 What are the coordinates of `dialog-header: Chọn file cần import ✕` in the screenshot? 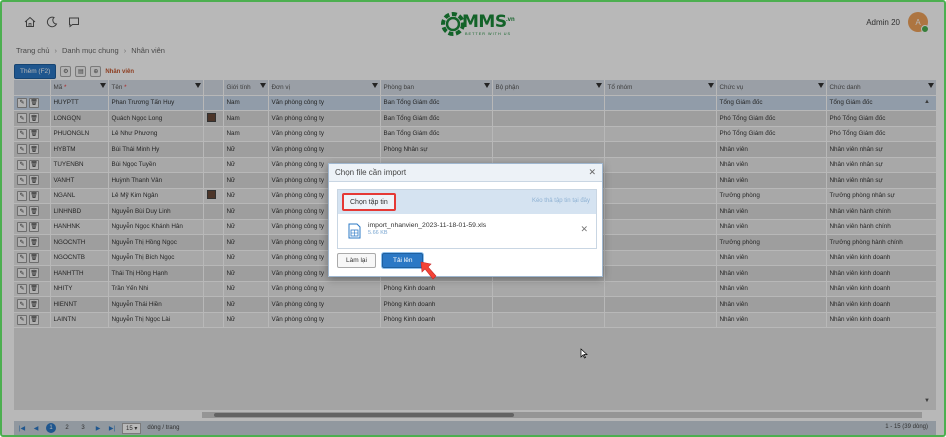 It's located at (465, 173).